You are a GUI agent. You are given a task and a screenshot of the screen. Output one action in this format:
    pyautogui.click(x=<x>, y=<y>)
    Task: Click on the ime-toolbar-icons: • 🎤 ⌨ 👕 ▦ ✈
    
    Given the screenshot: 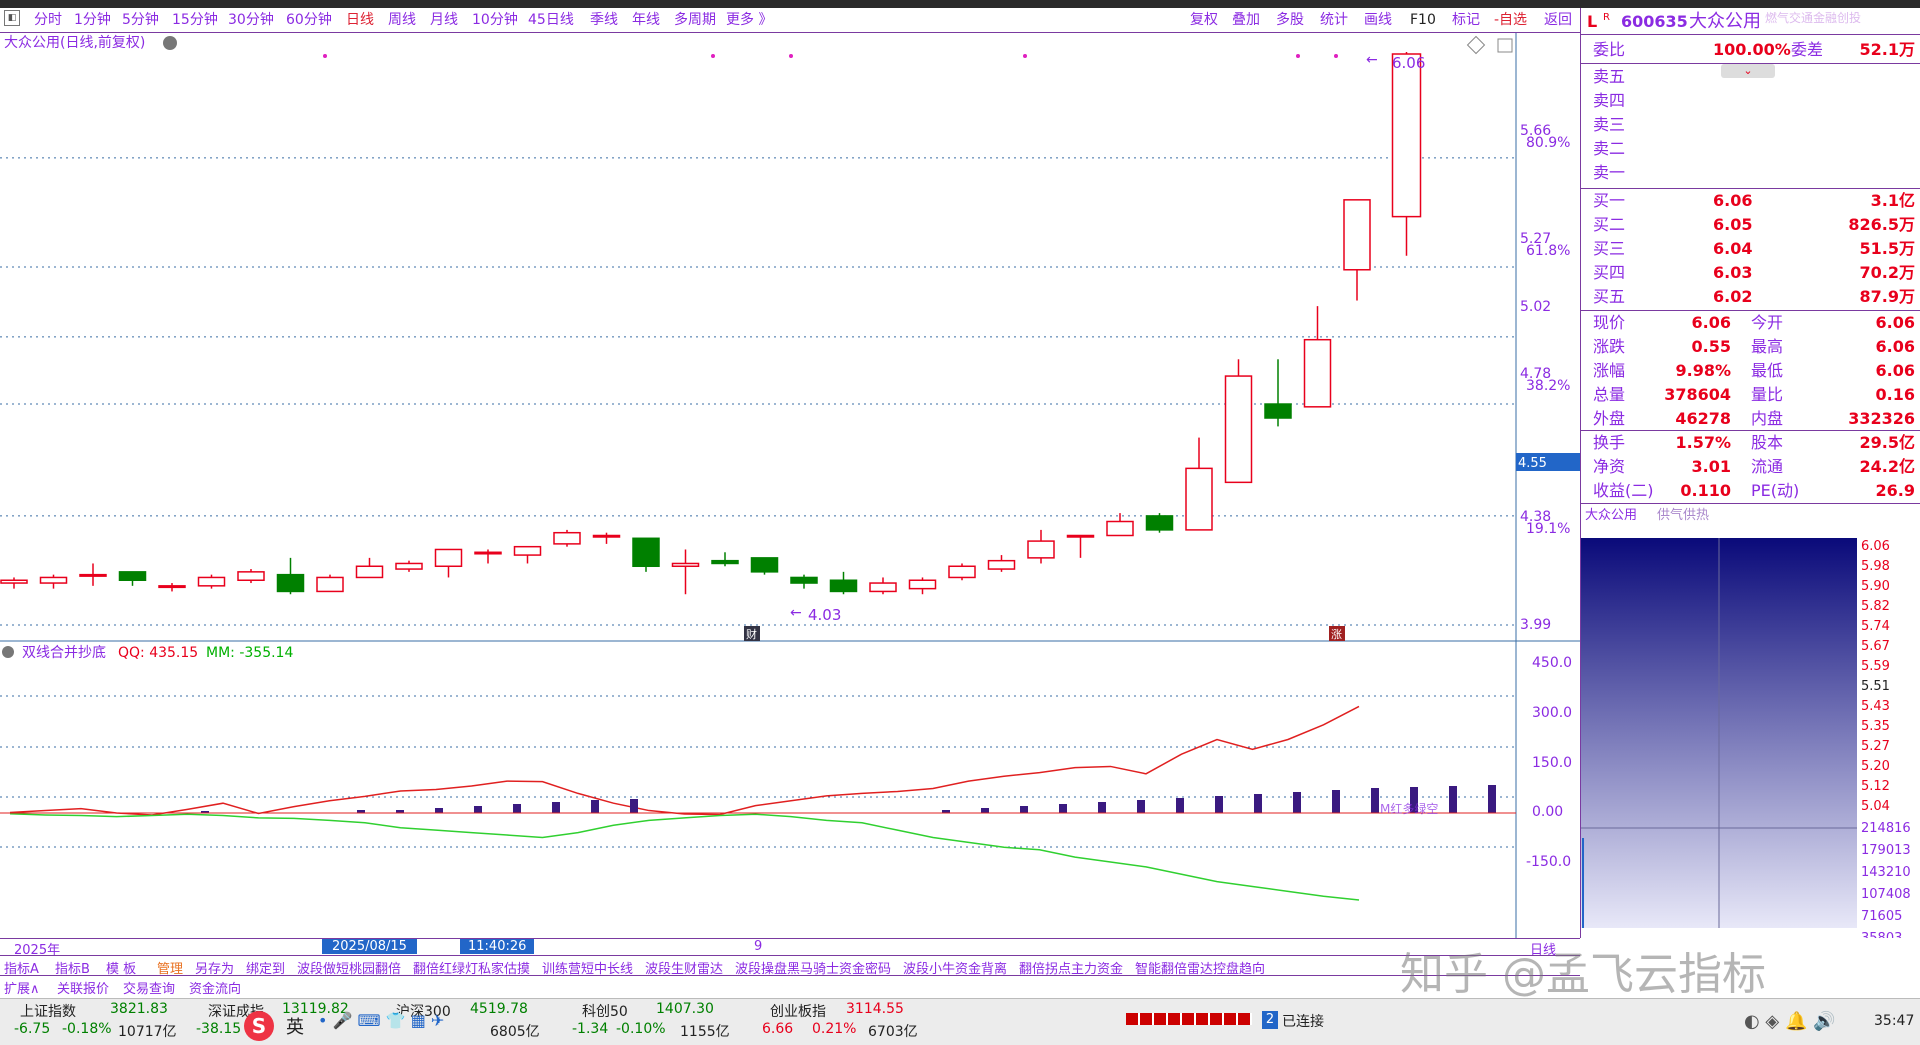 What is the action you would take?
    pyautogui.click(x=381, y=1020)
    